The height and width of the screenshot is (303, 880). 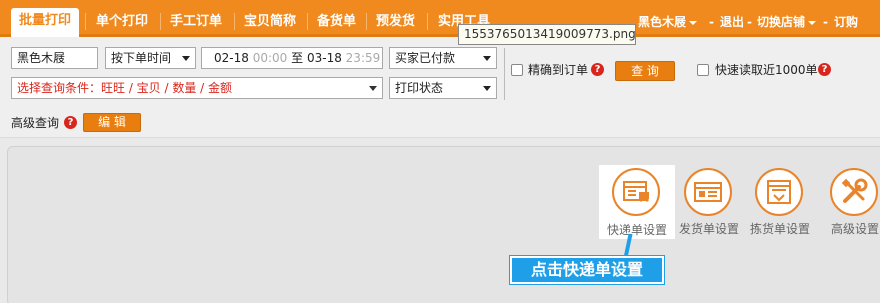 I want to click on shop-name: 黑色木屐, so click(x=662, y=22).